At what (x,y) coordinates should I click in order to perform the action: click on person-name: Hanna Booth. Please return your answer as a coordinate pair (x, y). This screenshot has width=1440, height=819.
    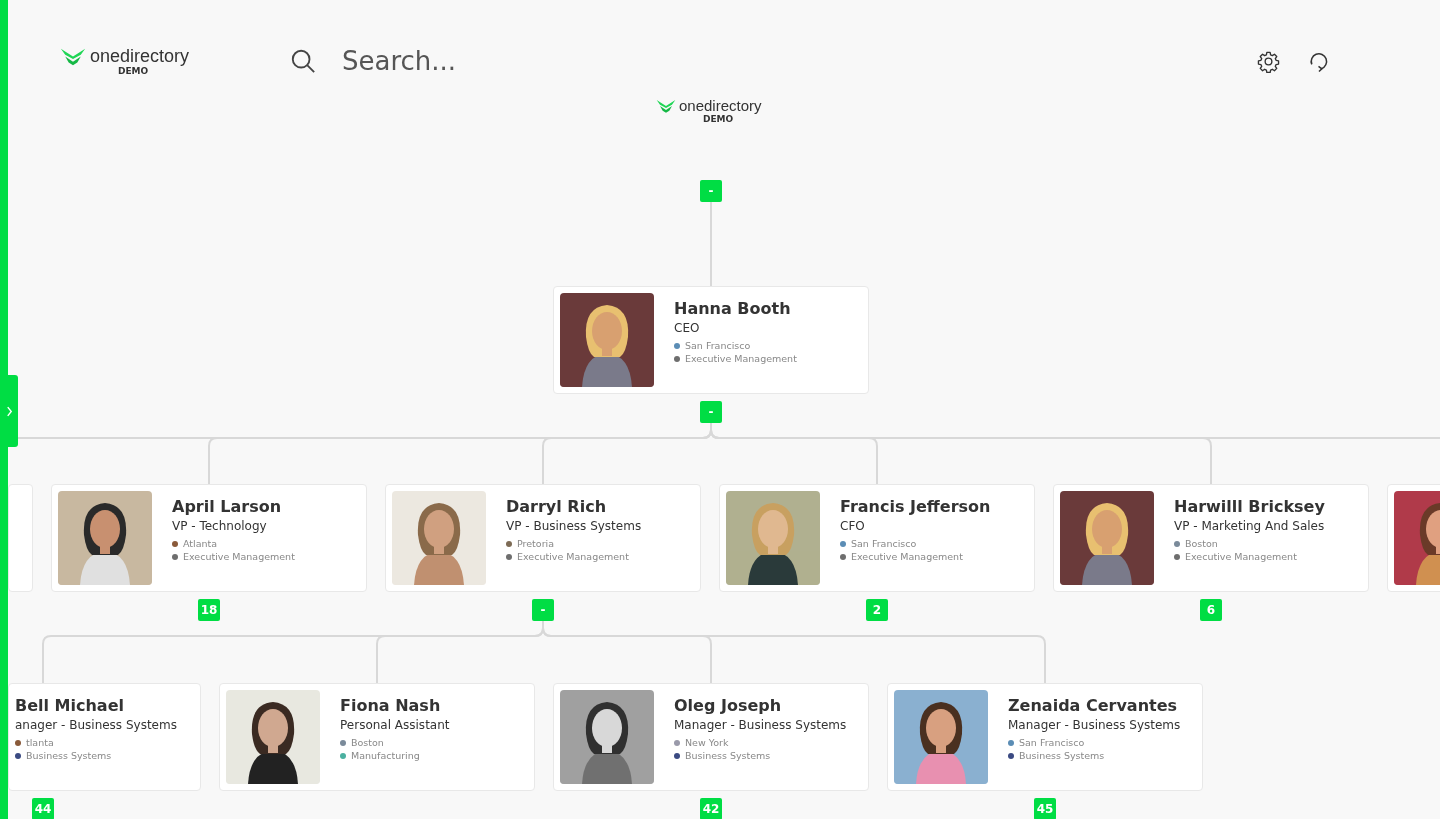
    Looking at the image, I should click on (733, 308).